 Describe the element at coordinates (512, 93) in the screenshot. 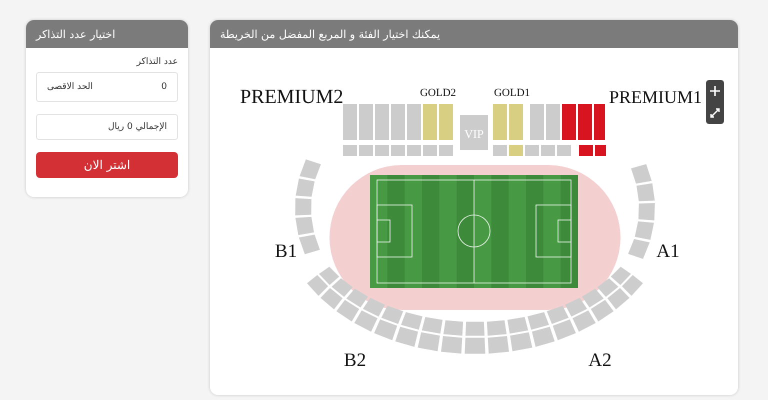

I see `zone-label: GOLD1` at that location.